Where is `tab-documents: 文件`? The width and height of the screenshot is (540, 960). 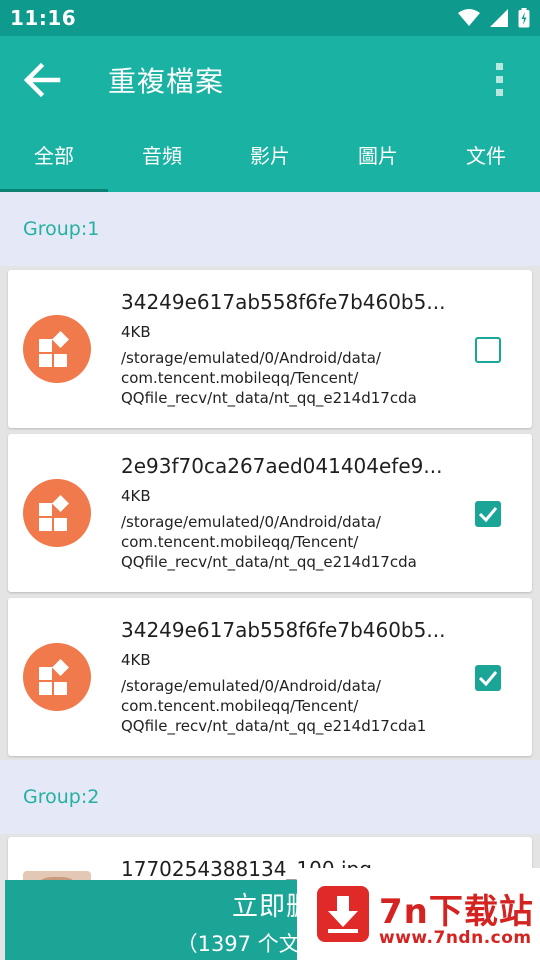
tab-documents: 文件 is located at coordinates (486, 157).